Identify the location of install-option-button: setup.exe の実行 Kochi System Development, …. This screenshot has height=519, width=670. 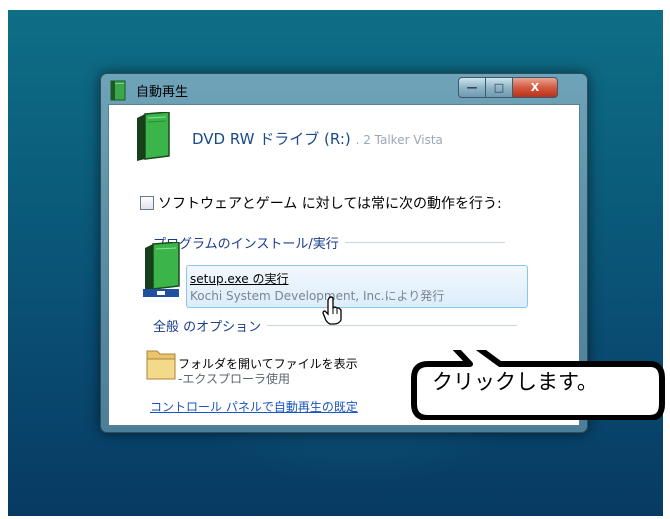
(357, 286).